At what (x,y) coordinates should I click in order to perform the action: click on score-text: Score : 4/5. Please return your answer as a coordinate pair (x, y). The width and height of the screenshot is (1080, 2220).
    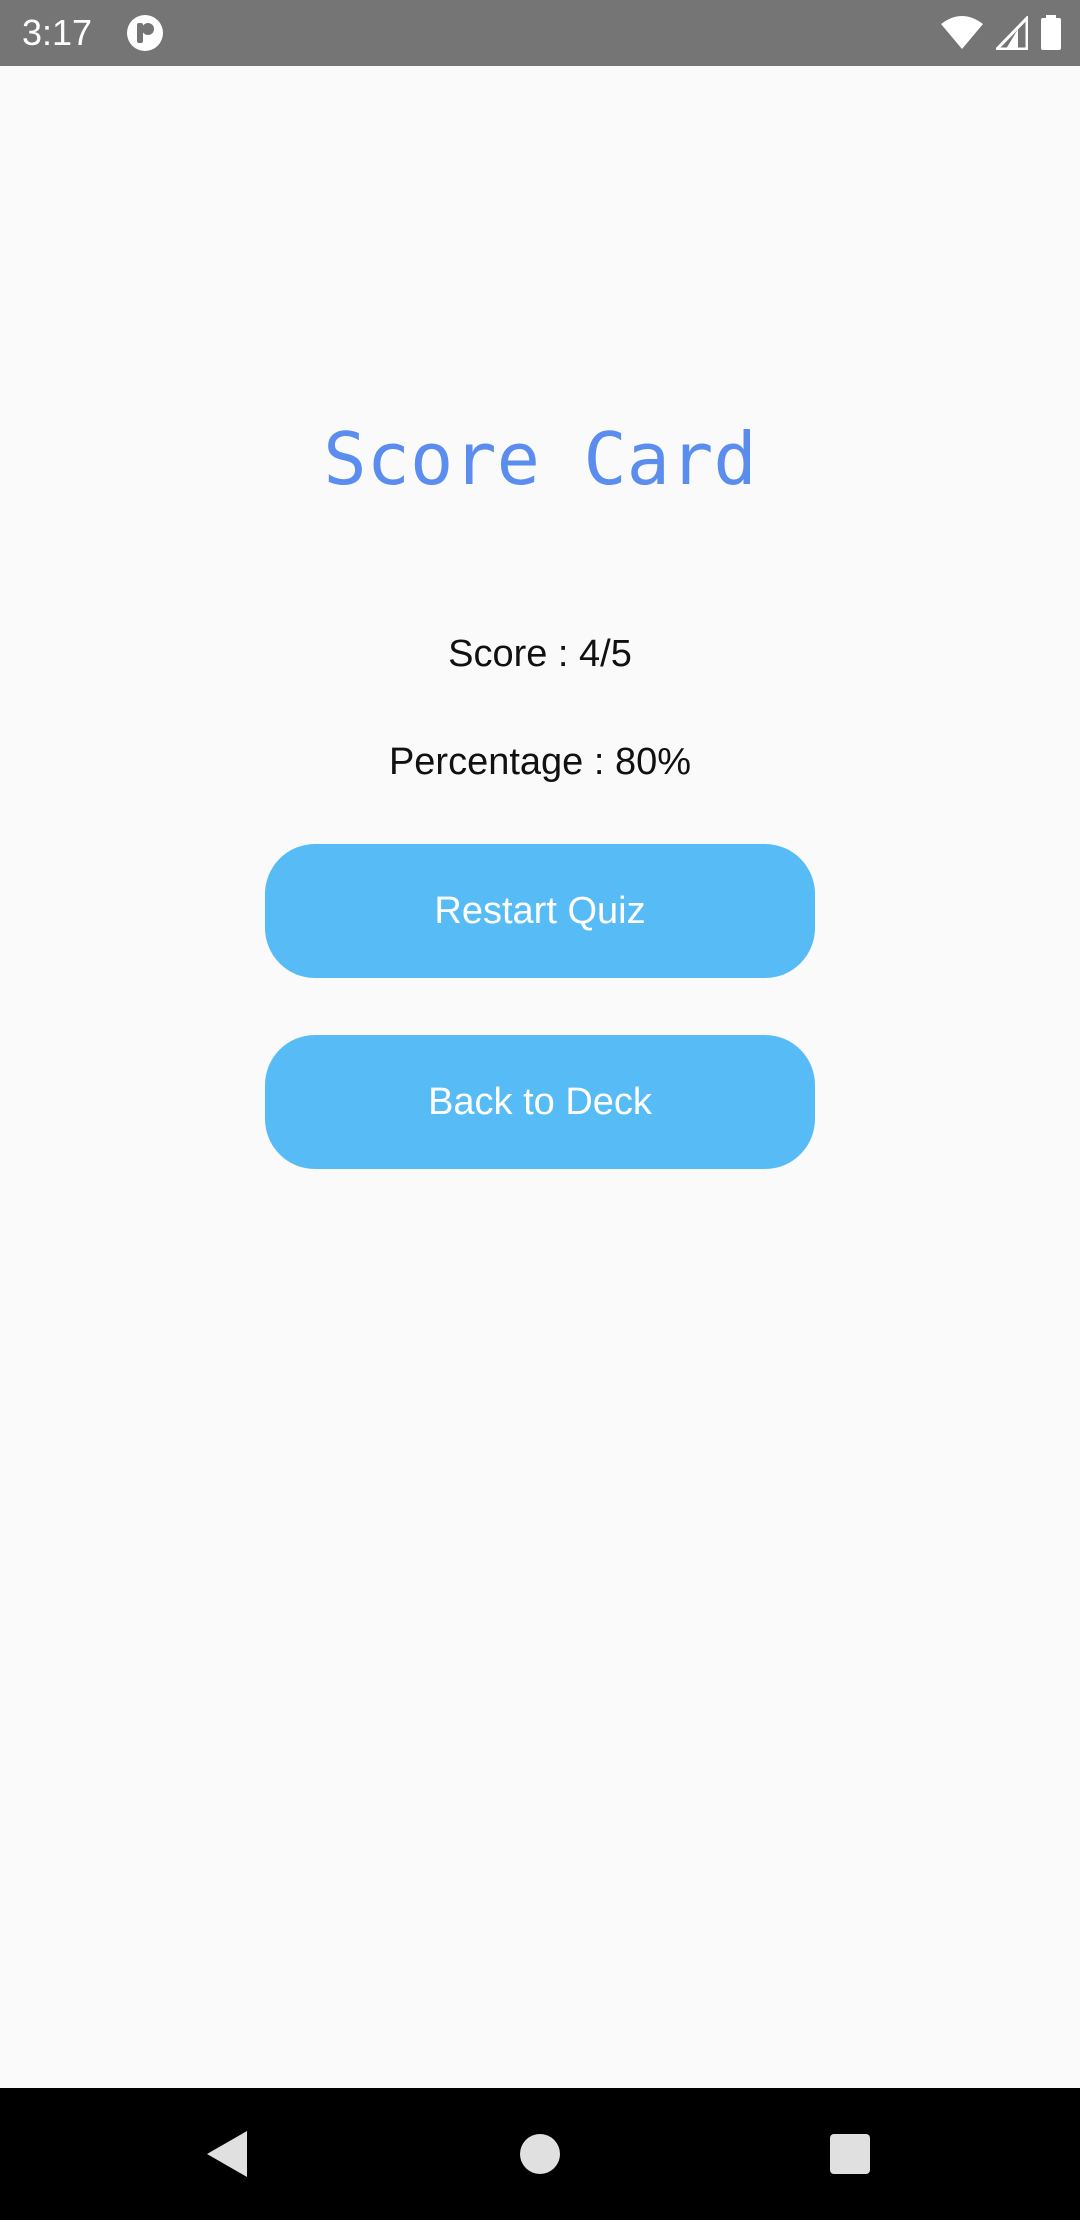
    Looking at the image, I should click on (540, 654).